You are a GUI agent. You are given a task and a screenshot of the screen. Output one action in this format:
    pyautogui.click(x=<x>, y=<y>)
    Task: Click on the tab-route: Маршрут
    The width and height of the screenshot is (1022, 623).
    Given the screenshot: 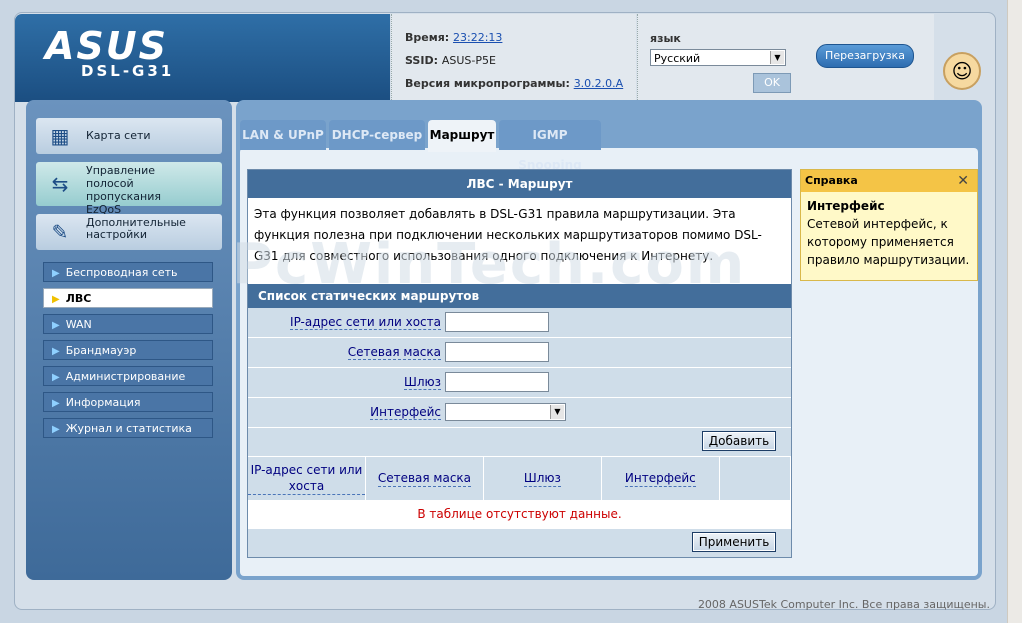 What is the action you would take?
    pyautogui.click(x=462, y=136)
    